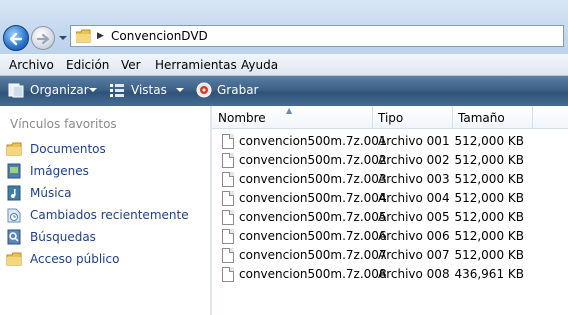 The width and height of the screenshot is (568, 315). I want to click on column-header-type: Tipo, so click(390, 118).